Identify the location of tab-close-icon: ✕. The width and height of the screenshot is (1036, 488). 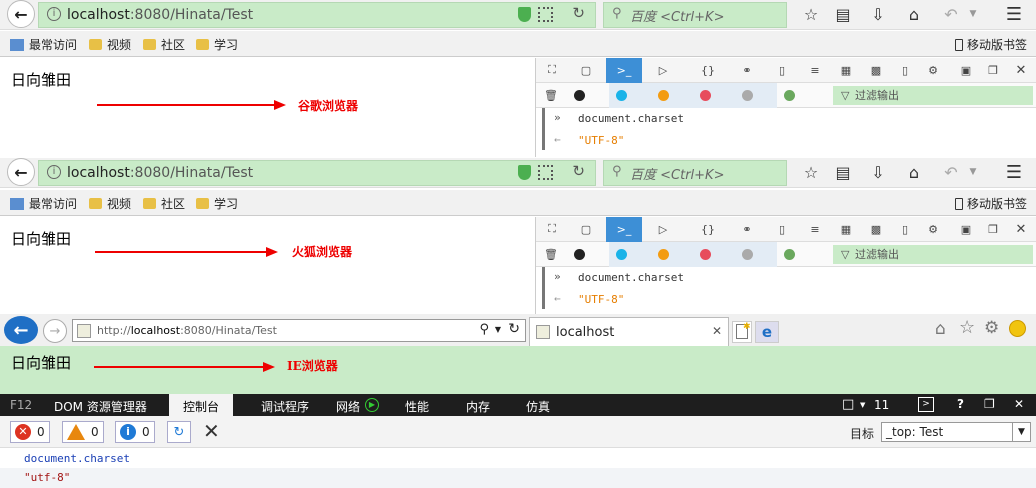
(717, 331).